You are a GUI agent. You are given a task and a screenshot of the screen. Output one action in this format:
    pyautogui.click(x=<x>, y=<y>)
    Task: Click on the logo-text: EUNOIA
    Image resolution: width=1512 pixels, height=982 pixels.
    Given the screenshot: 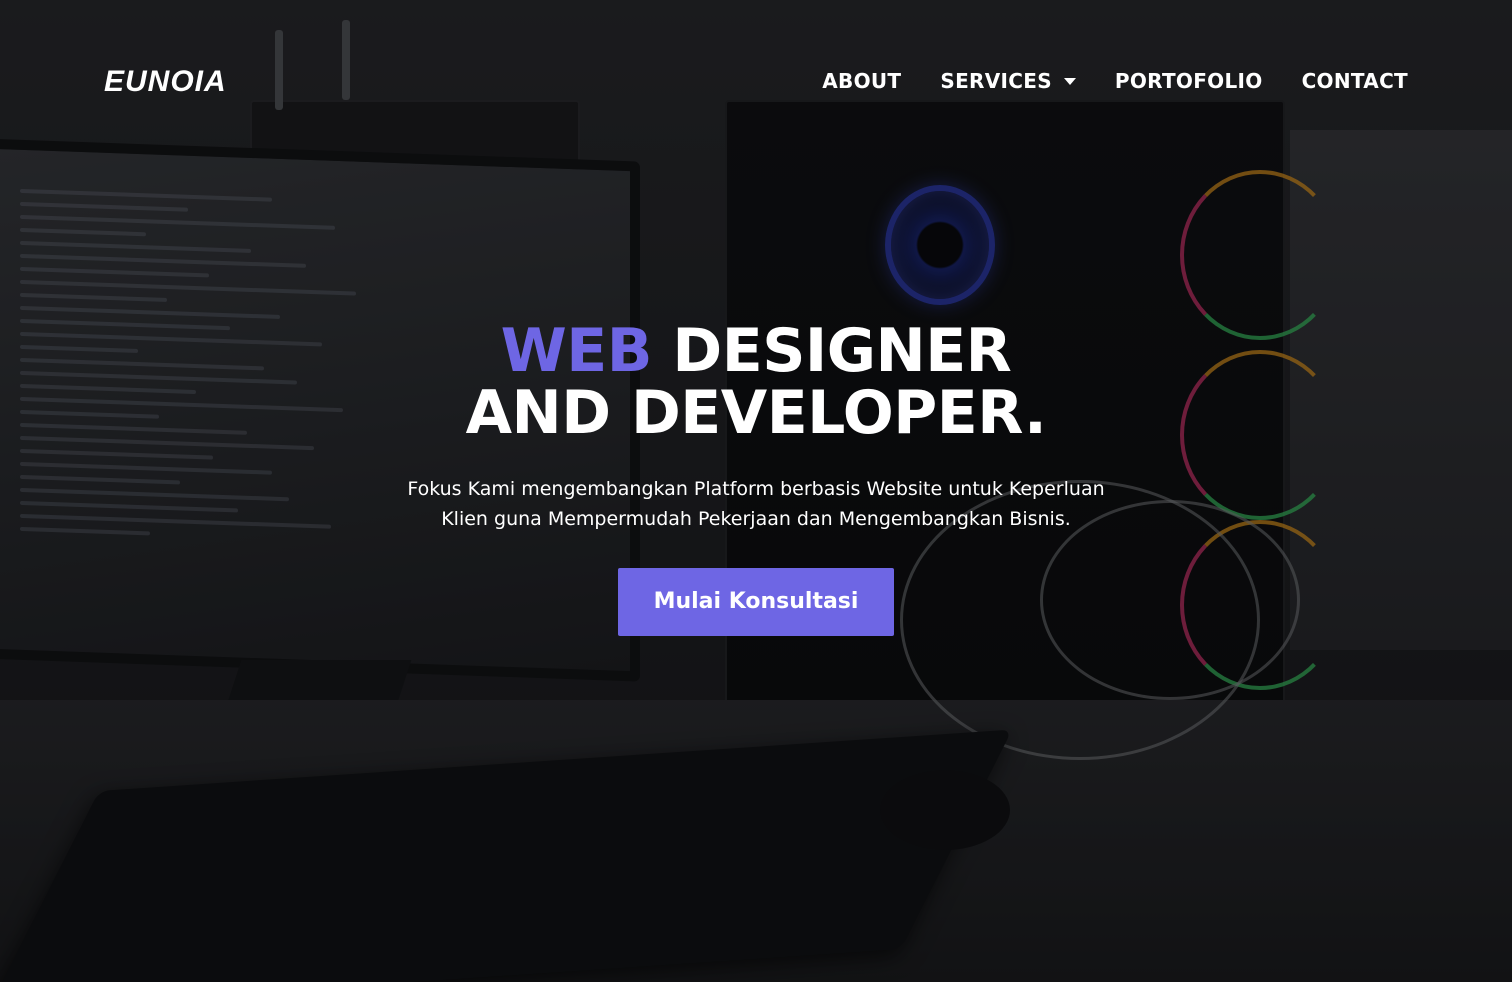 What is the action you would take?
    pyautogui.click(x=165, y=81)
    